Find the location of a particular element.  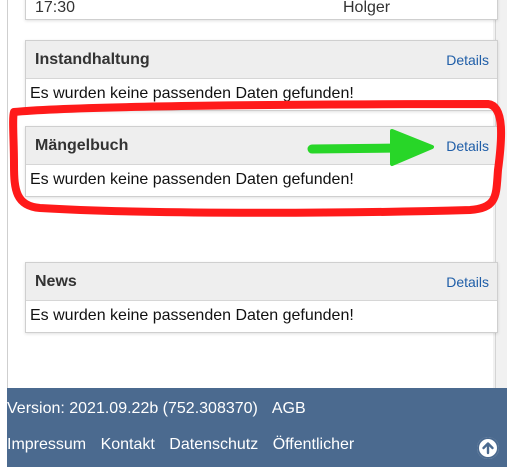

panel-header: Mängelbuch Details is located at coordinates (261, 146).